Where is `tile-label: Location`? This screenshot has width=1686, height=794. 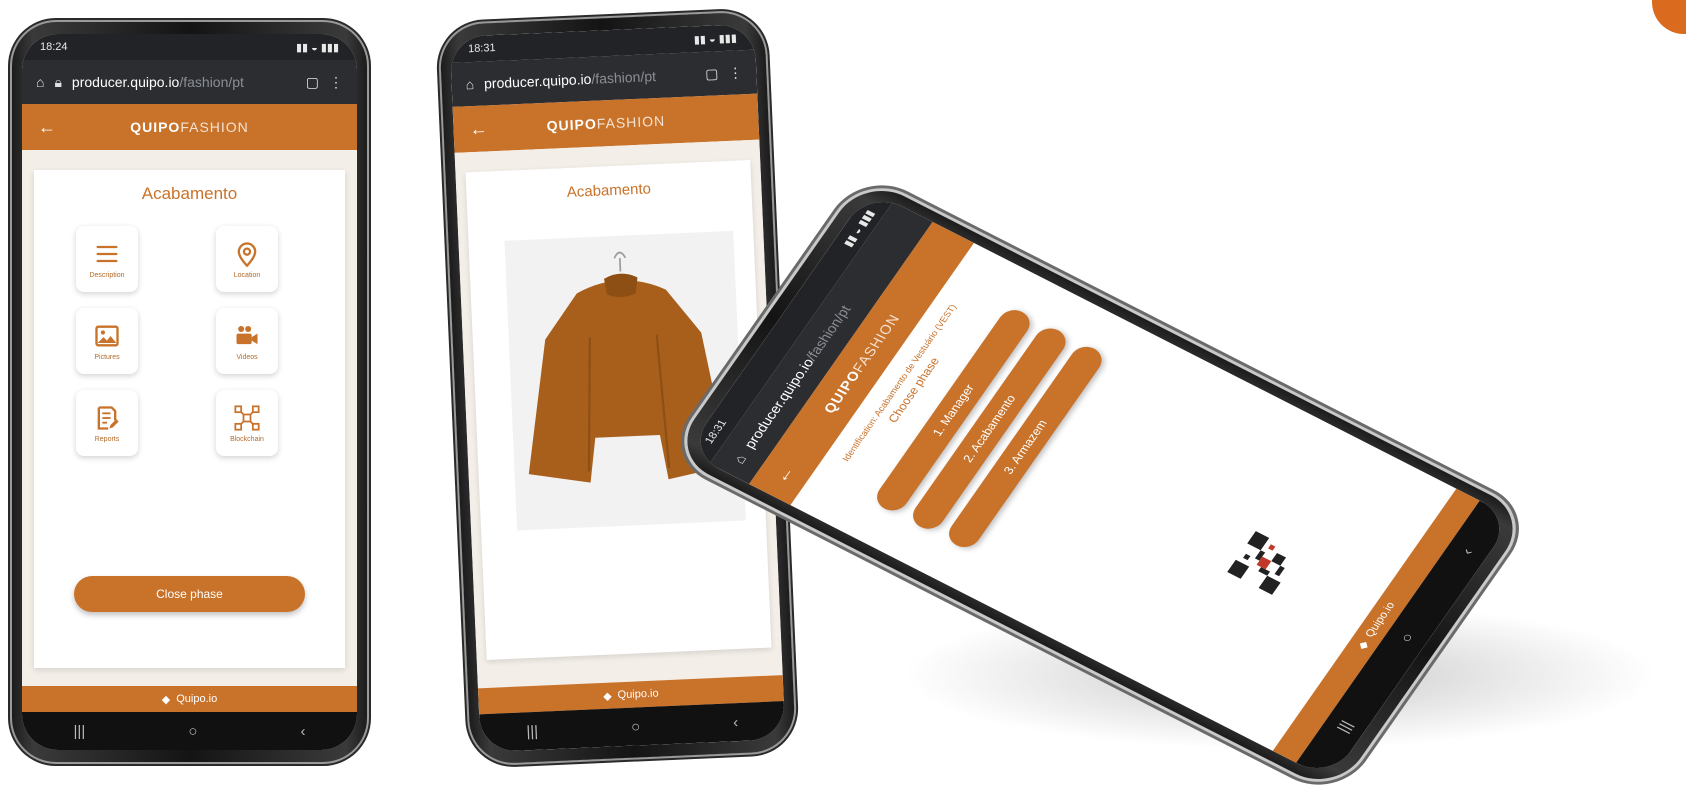
tile-label: Location is located at coordinates (247, 275).